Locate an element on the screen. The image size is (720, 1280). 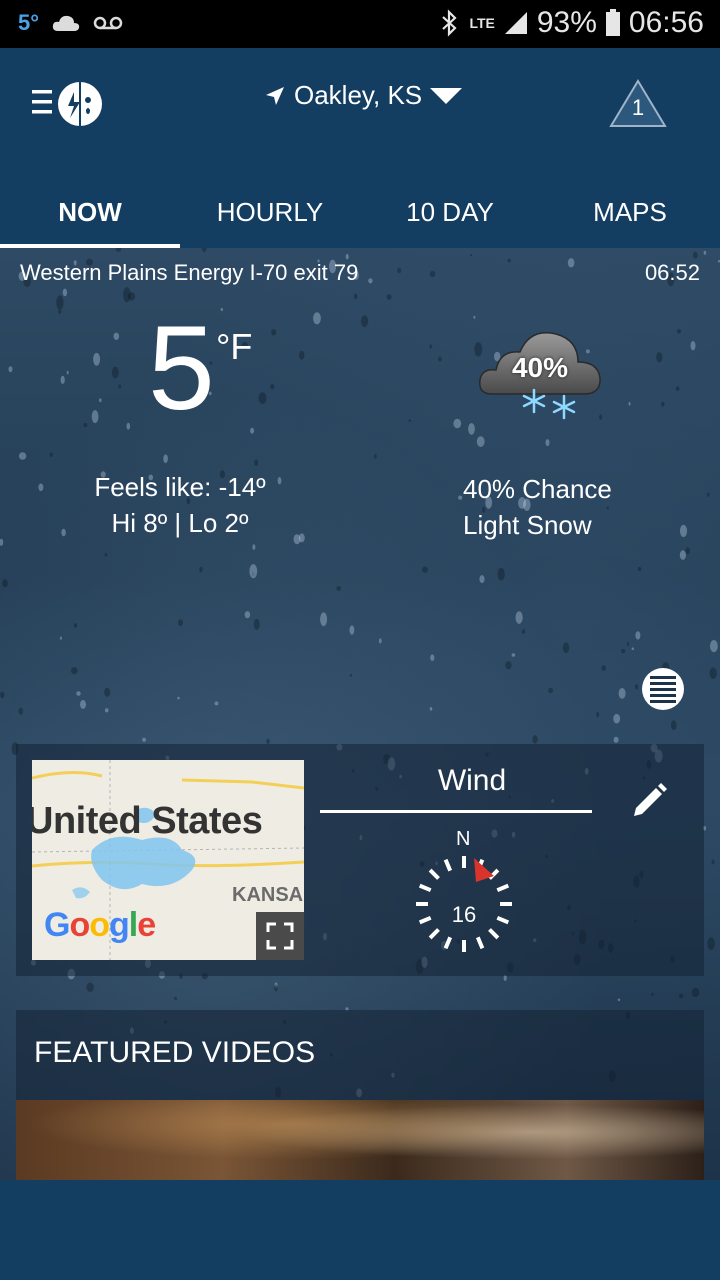
alert-button: 1 is located at coordinates (638, 104).